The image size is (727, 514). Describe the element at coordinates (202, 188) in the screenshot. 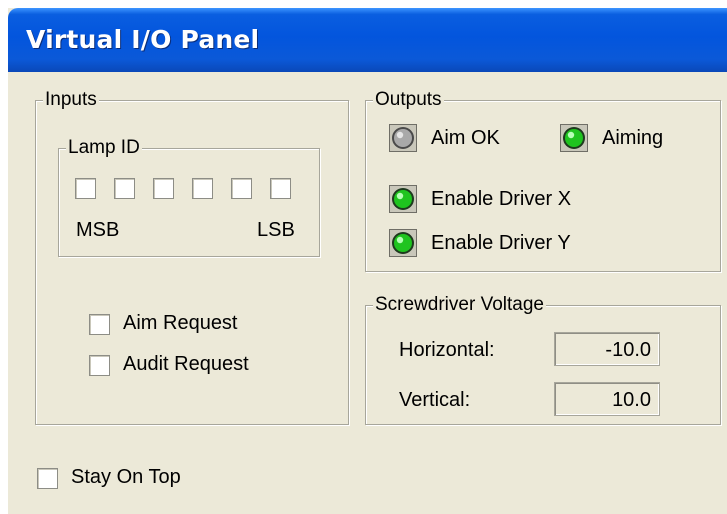

I see `lamp-id-bit-2-checkbox` at that location.